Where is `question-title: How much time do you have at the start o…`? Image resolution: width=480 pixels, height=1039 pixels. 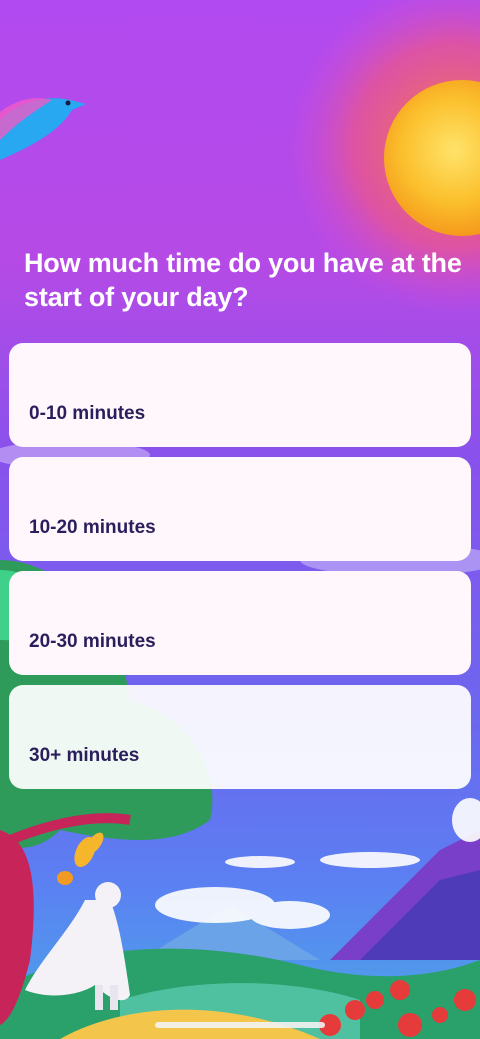 question-title: How much time do you have at the start o… is located at coordinates (243, 280).